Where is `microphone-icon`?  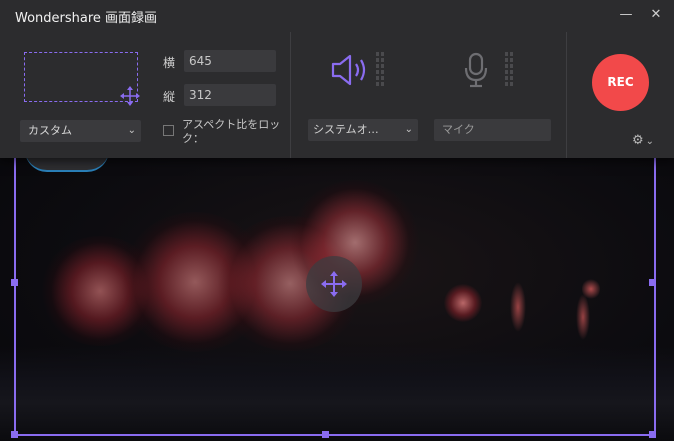 microphone-icon is located at coordinates (476, 70).